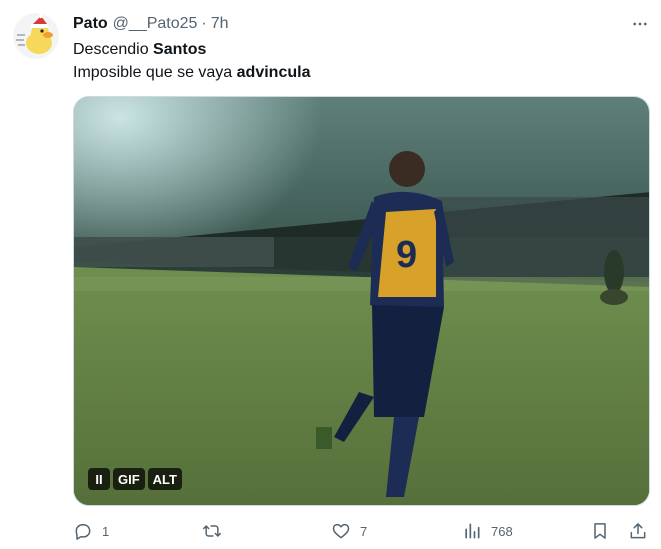 The image size is (661, 549). I want to click on more-options-button, so click(640, 24).